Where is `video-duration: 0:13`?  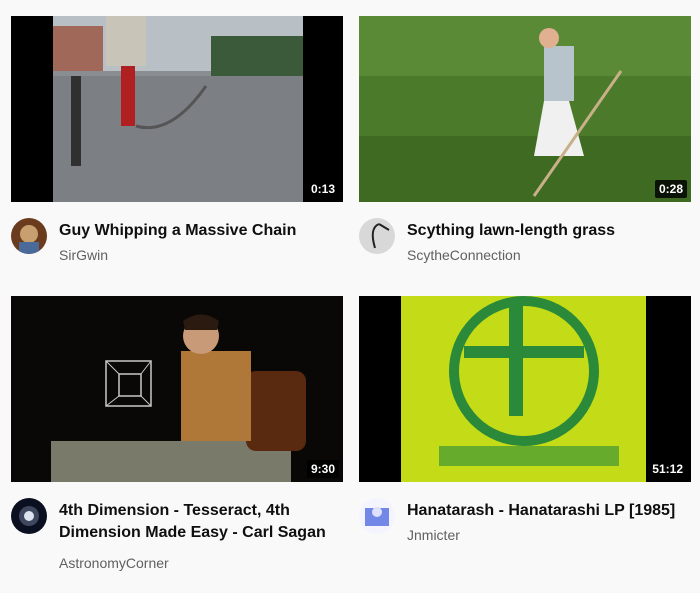 video-duration: 0:13 is located at coordinates (322, 189).